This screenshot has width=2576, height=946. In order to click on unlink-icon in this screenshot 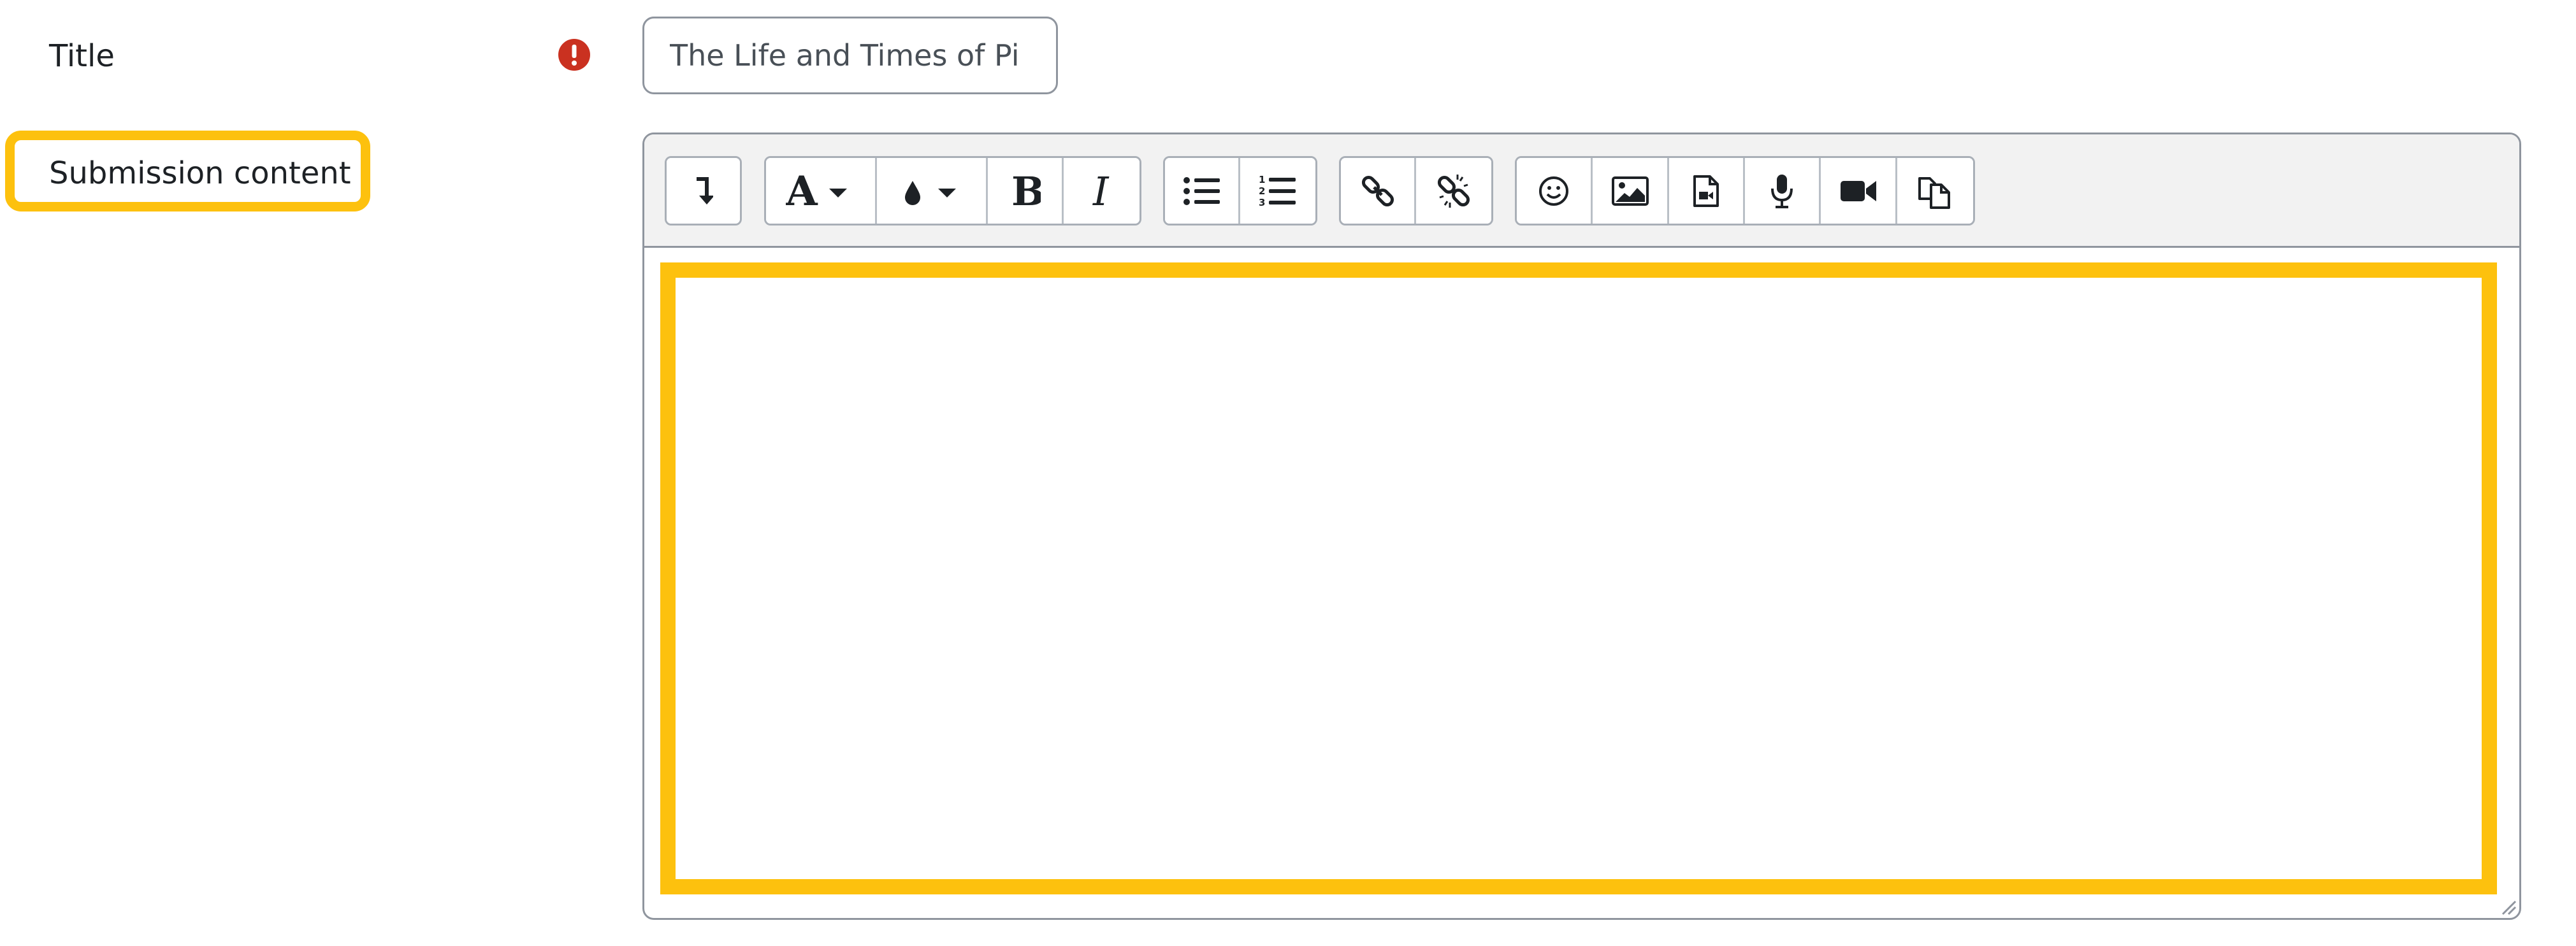, I will do `click(1453, 191)`.